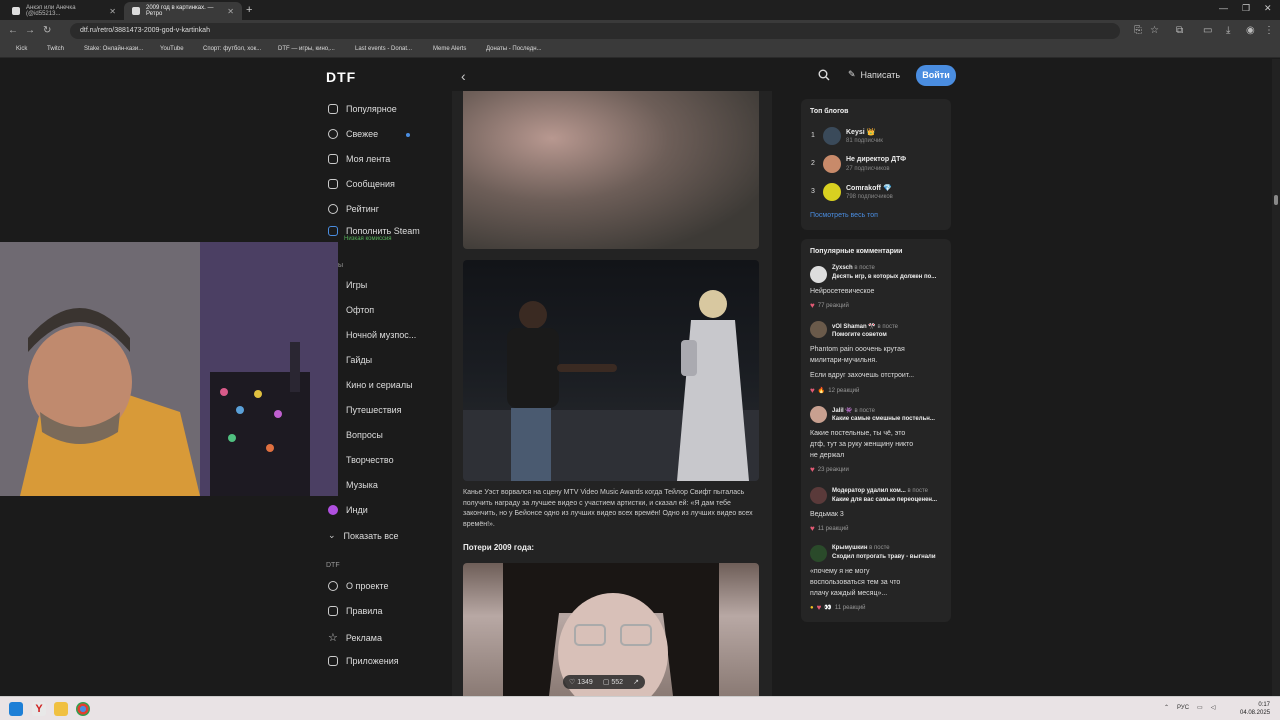 The image size is (1280, 720). What do you see at coordinates (16, 709) in the screenshot?
I see `windows-start-icon` at bounding box center [16, 709].